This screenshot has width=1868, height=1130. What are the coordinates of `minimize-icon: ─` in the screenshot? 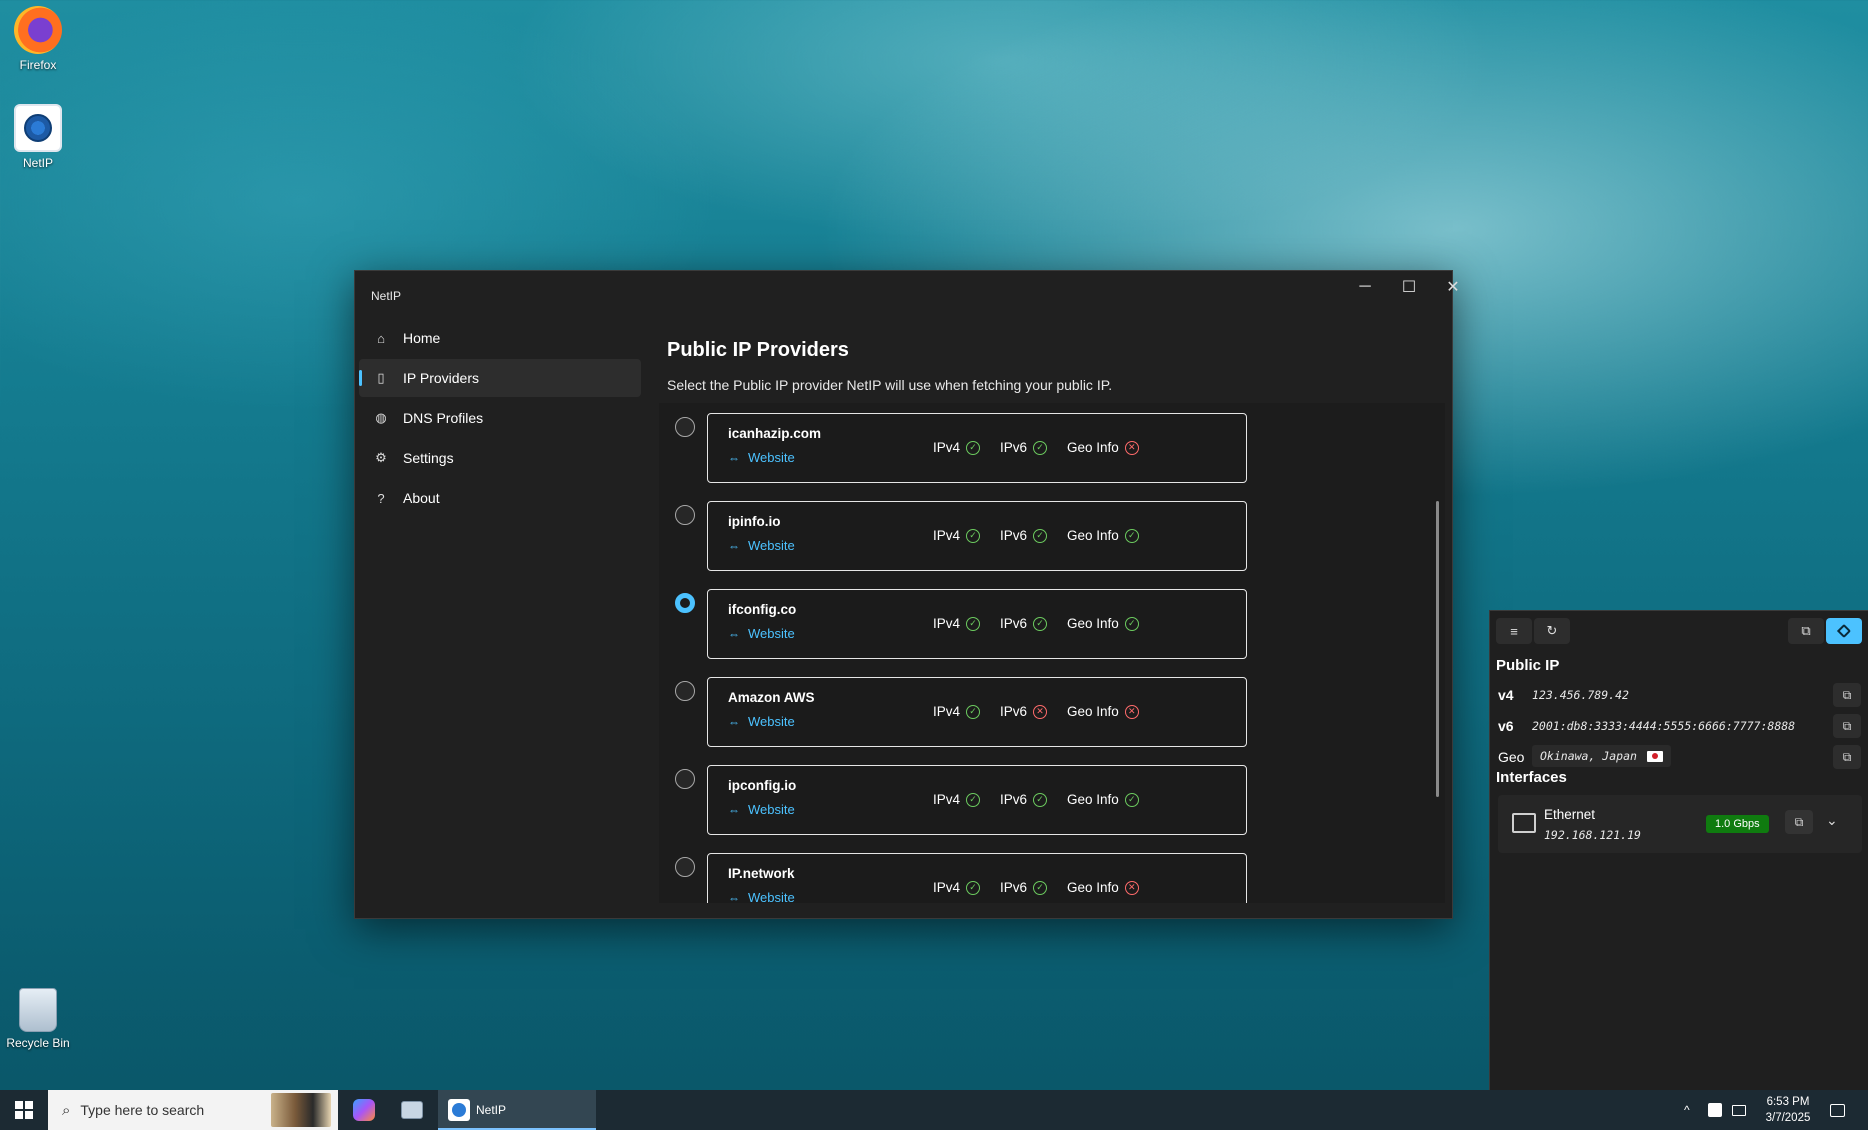 It's located at (1365, 286).